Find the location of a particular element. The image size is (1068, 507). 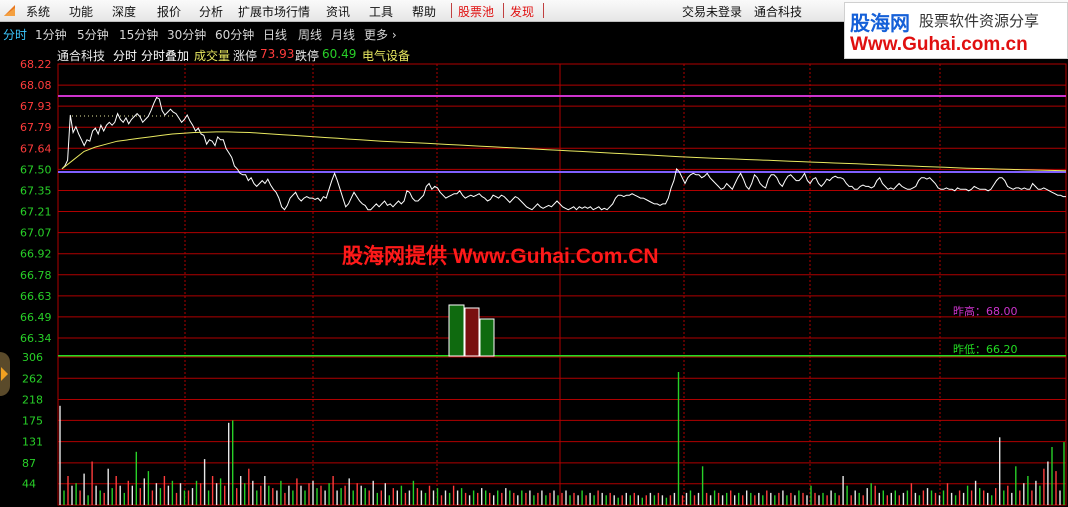

menu-item-4: 分析 is located at coordinates (211, 11).